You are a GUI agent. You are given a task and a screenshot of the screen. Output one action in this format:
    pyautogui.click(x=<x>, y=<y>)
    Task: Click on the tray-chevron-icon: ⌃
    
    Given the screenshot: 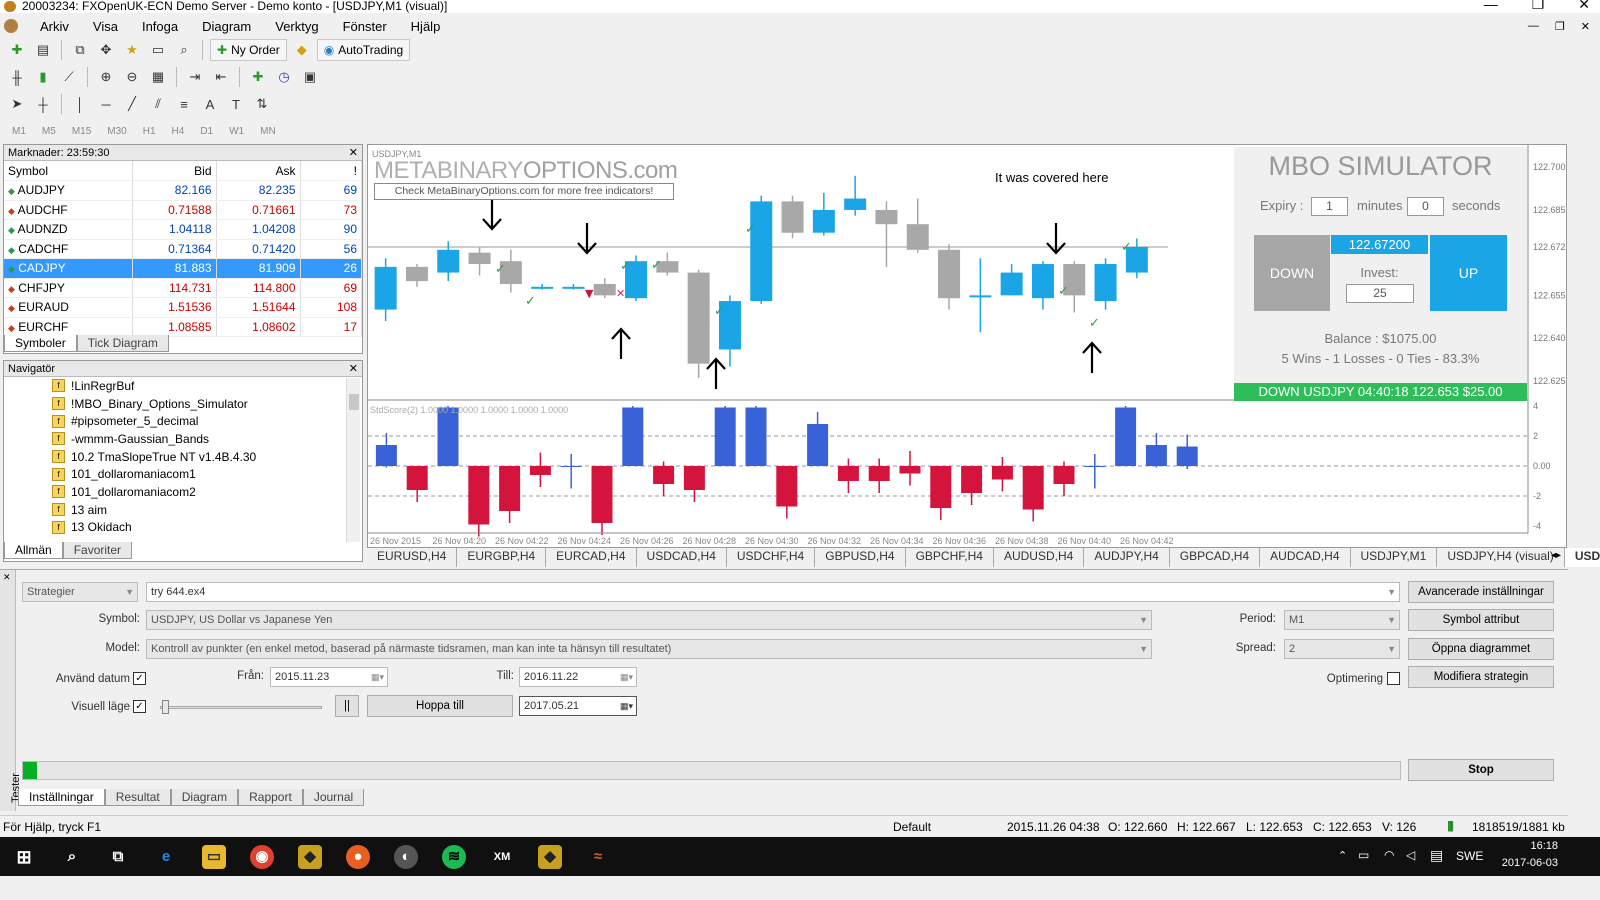 What is the action you would take?
    pyautogui.click(x=1342, y=855)
    